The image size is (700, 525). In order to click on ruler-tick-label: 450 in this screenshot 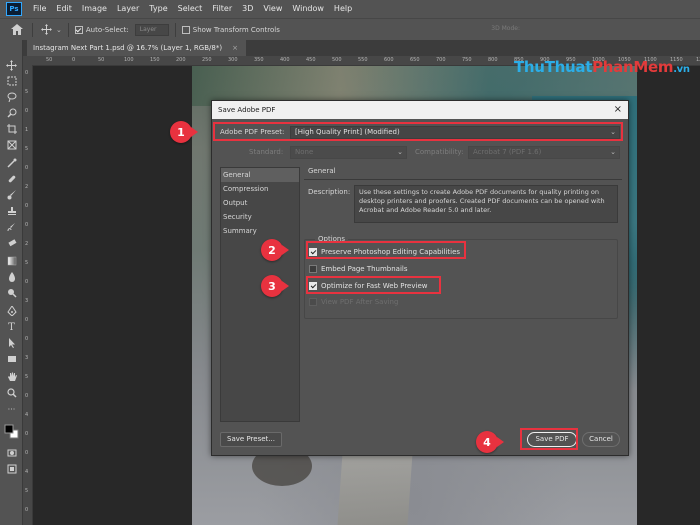, I will do `click(311, 60)`.